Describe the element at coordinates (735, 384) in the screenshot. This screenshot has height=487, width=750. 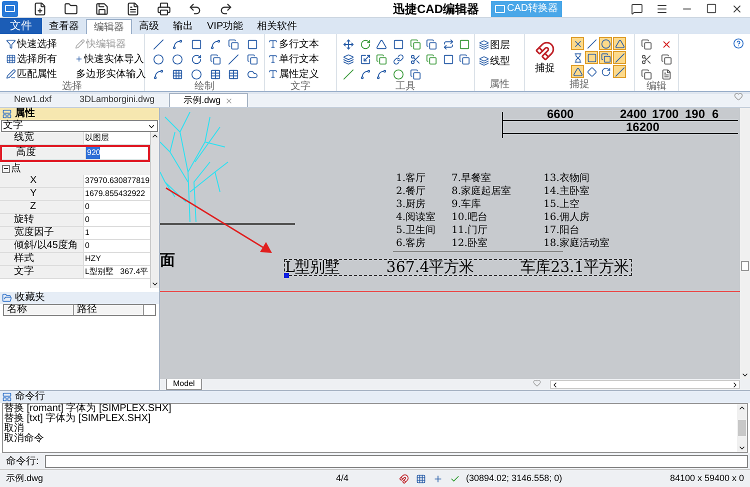
I see `scroll-right-icon` at that location.